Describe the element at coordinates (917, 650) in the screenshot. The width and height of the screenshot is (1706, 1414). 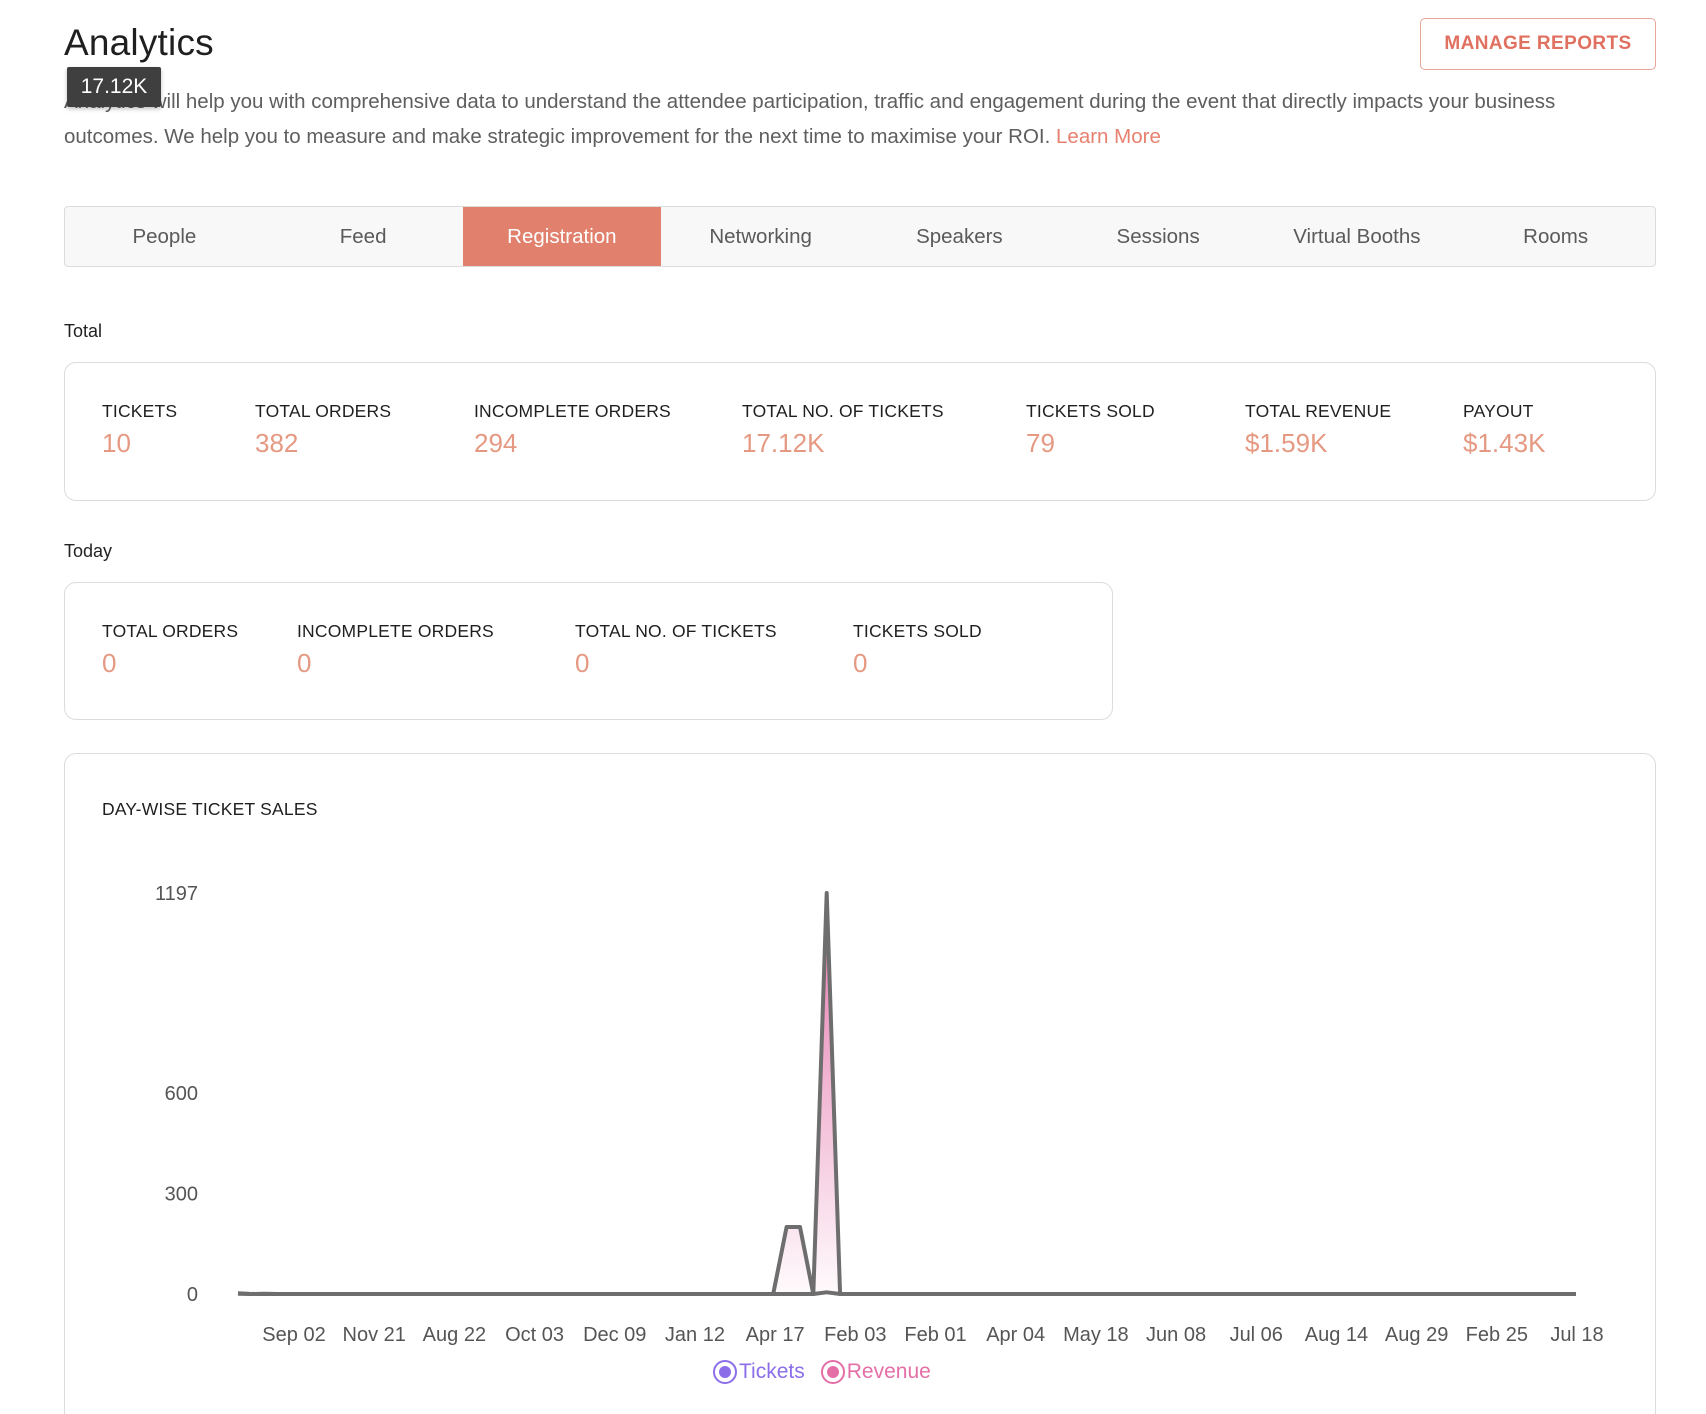
I see `stat-today-tickets-sold: TICKETS SOLD 0` at that location.